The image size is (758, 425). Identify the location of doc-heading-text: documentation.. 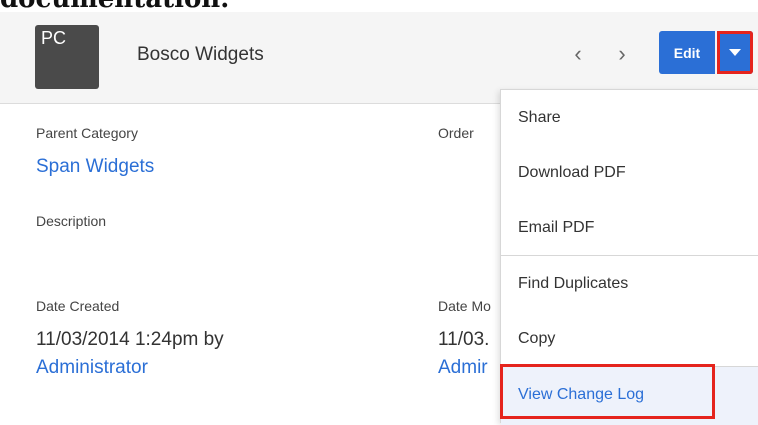
(114, 6).